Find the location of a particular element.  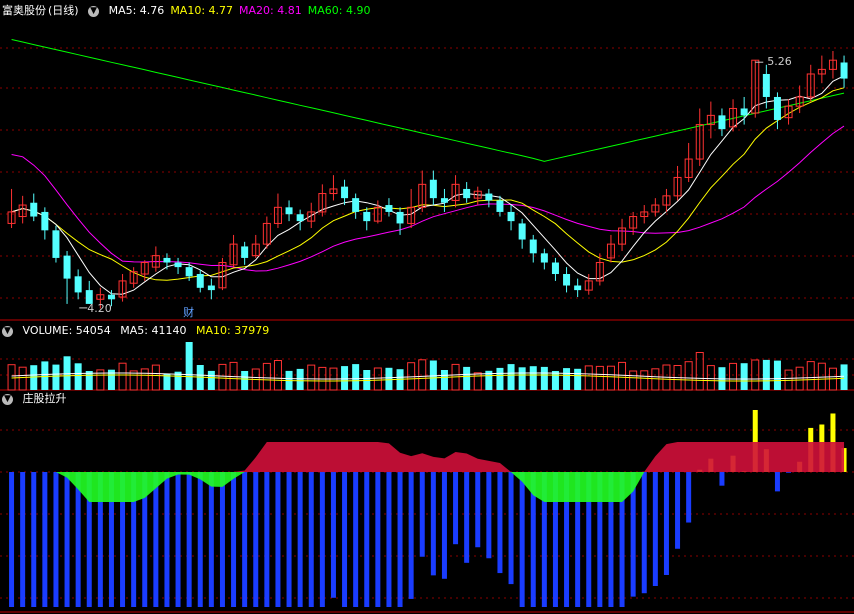

period-label: (日线) is located at coordinates (63, 10).